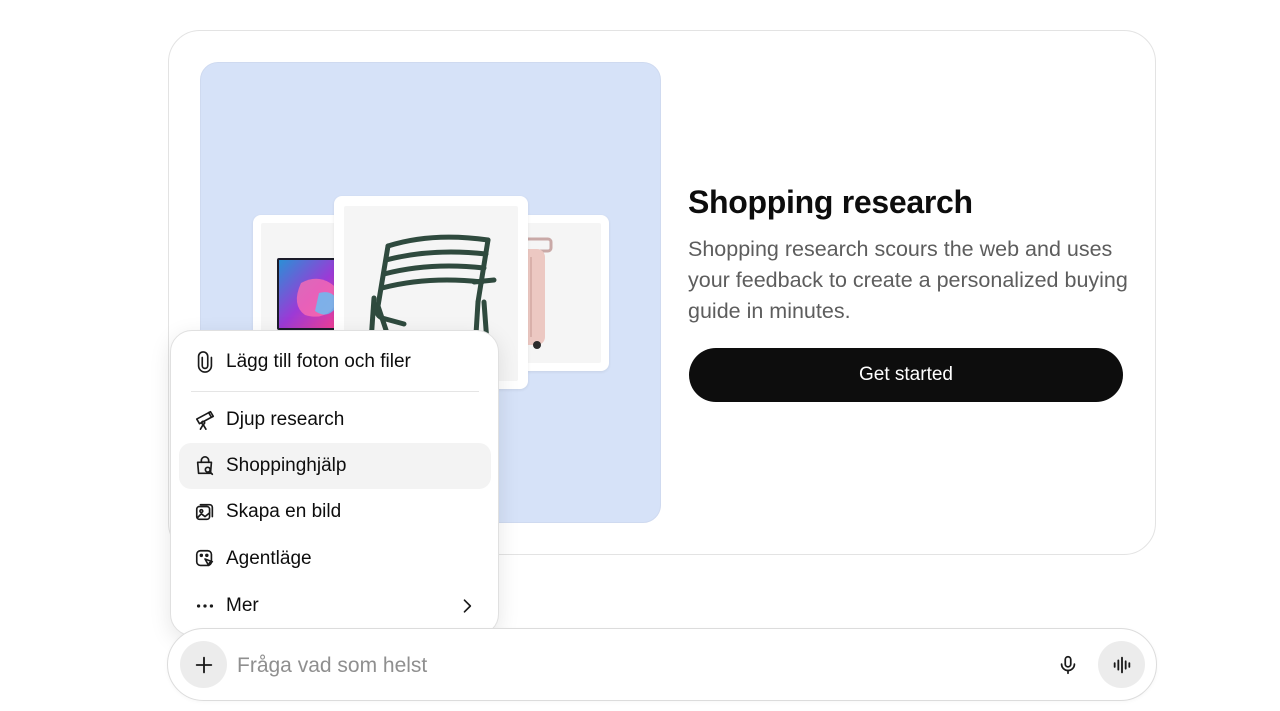  Describe the element at coordinates (205, 466) in the screenshot. I see `shopping-bag-search-icon` at that location.